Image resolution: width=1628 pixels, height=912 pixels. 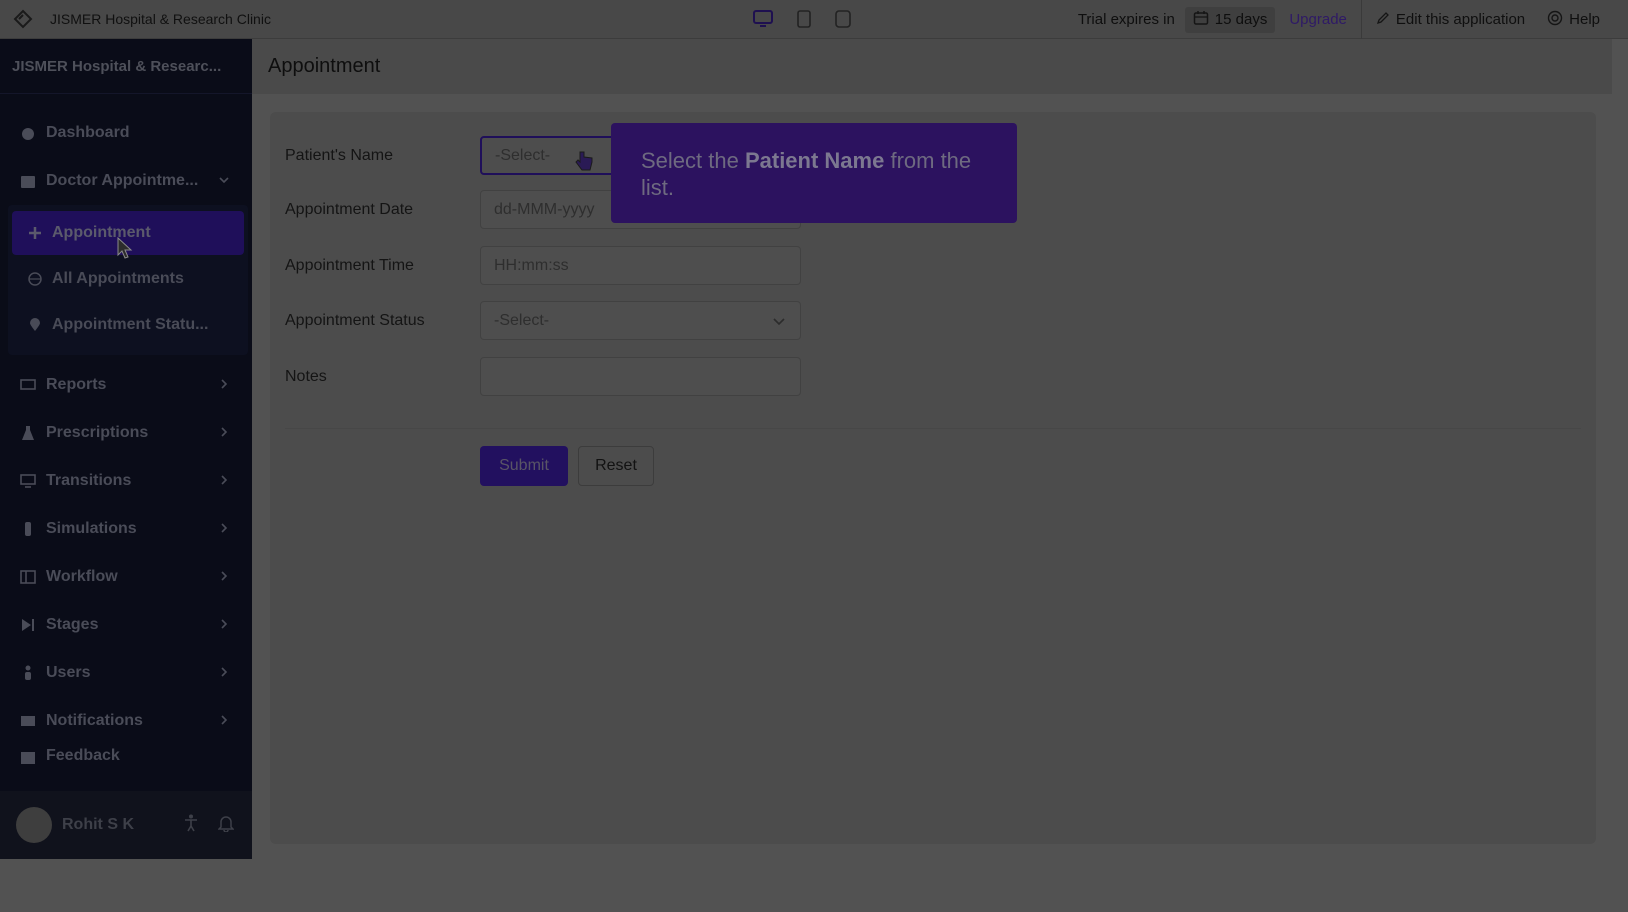 What do you see at coordinates (34, 825) in the screenshot?
I see `avatar` at bounding box center [34, 825].